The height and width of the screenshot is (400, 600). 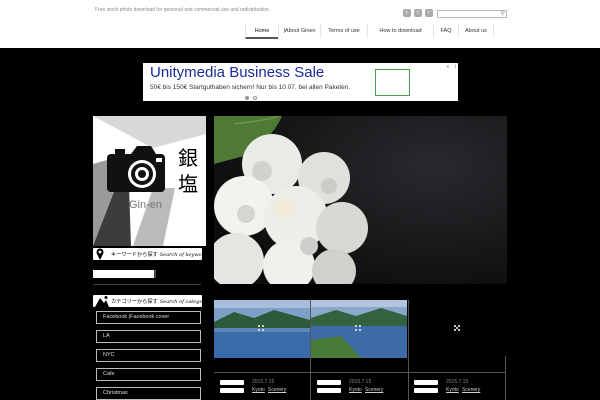 I want to click on twitter-icon: t, so click(x=407, y=13).